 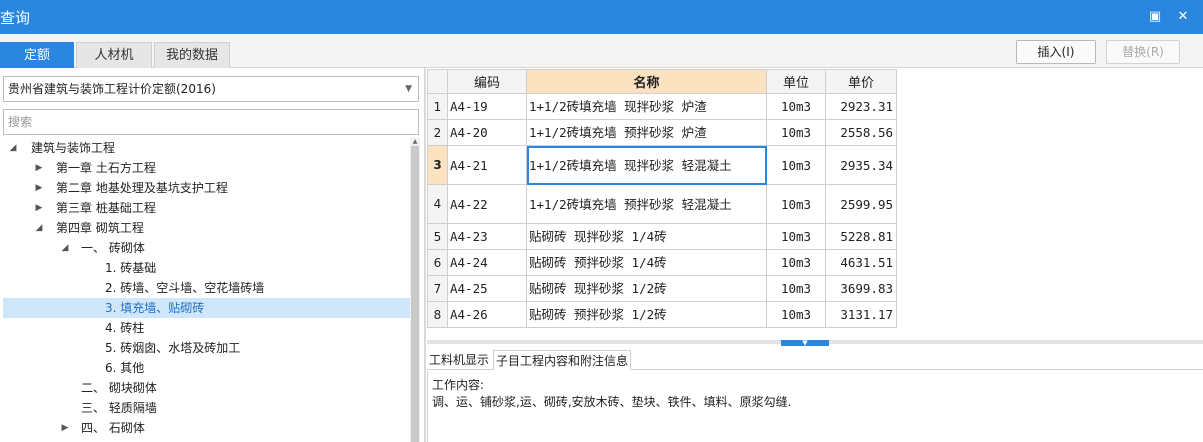 What do you see at coordinates (206, 208) in the screenshot?
I see `tree-node-chapter-3: ▶ 第三章 桩基础工程` at bounding box center [206, 208].